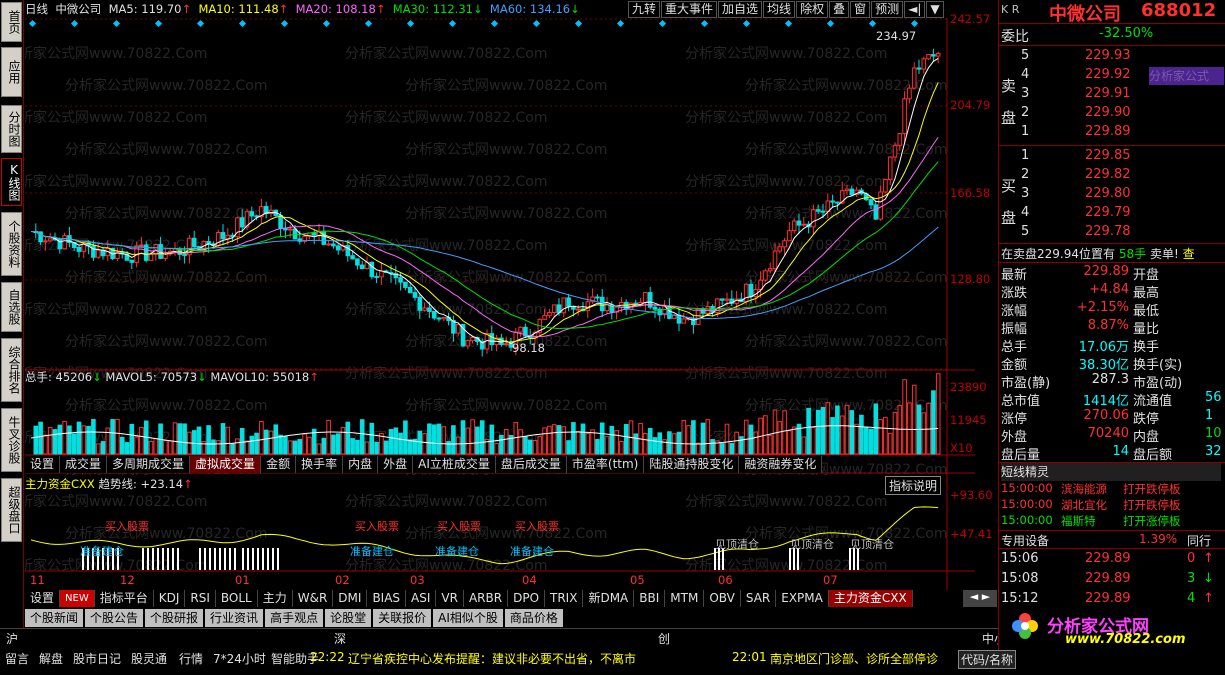 This screenshot has height=675, width=1225. Describe the element at coordinates (279, 464) in the screenshot. I see `vol-indicator-tab: 金额` at that location.